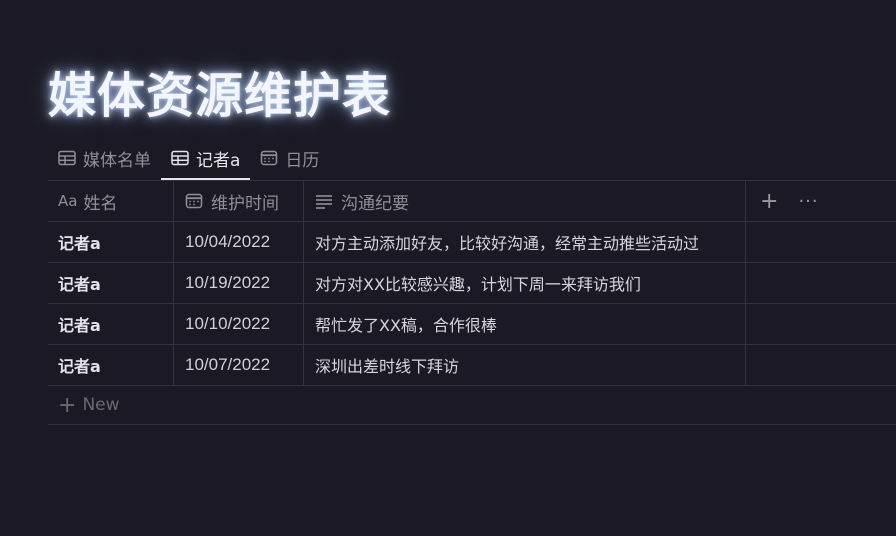  I want to click on column-label: 维护时间, so click(245, 203).